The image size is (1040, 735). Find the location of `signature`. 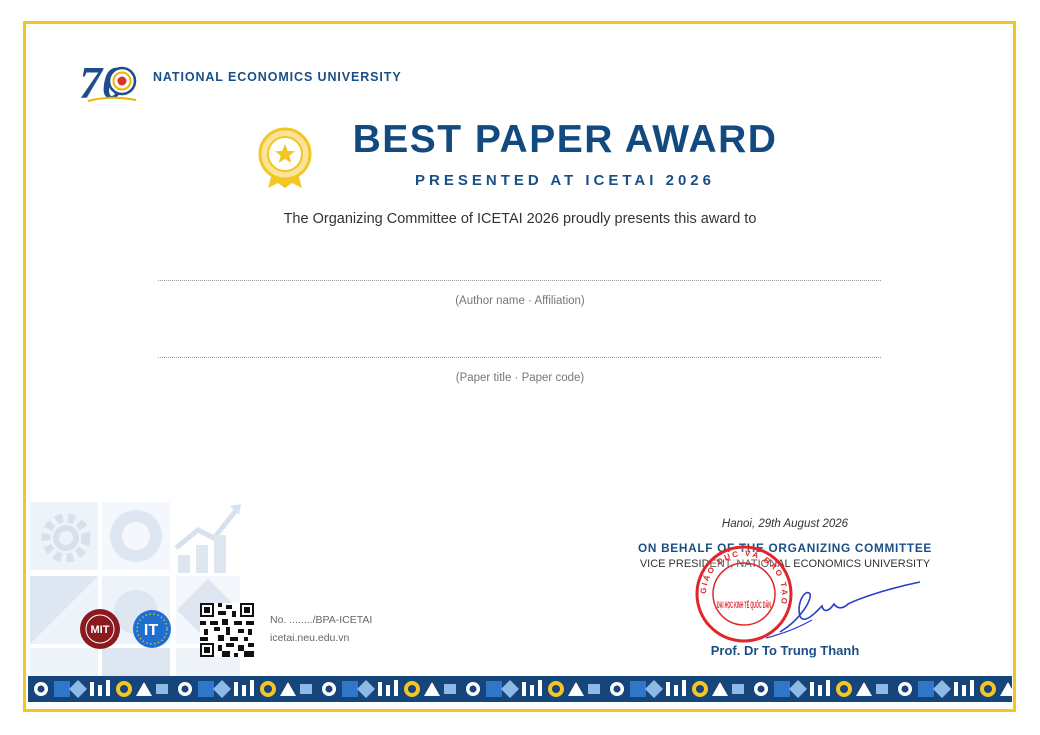

signature is located at coordinates (843, 610).